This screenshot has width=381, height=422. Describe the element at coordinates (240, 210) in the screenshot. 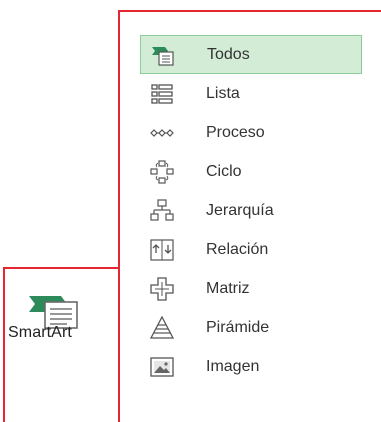

I see `category-label: Jerarquía` at that location.